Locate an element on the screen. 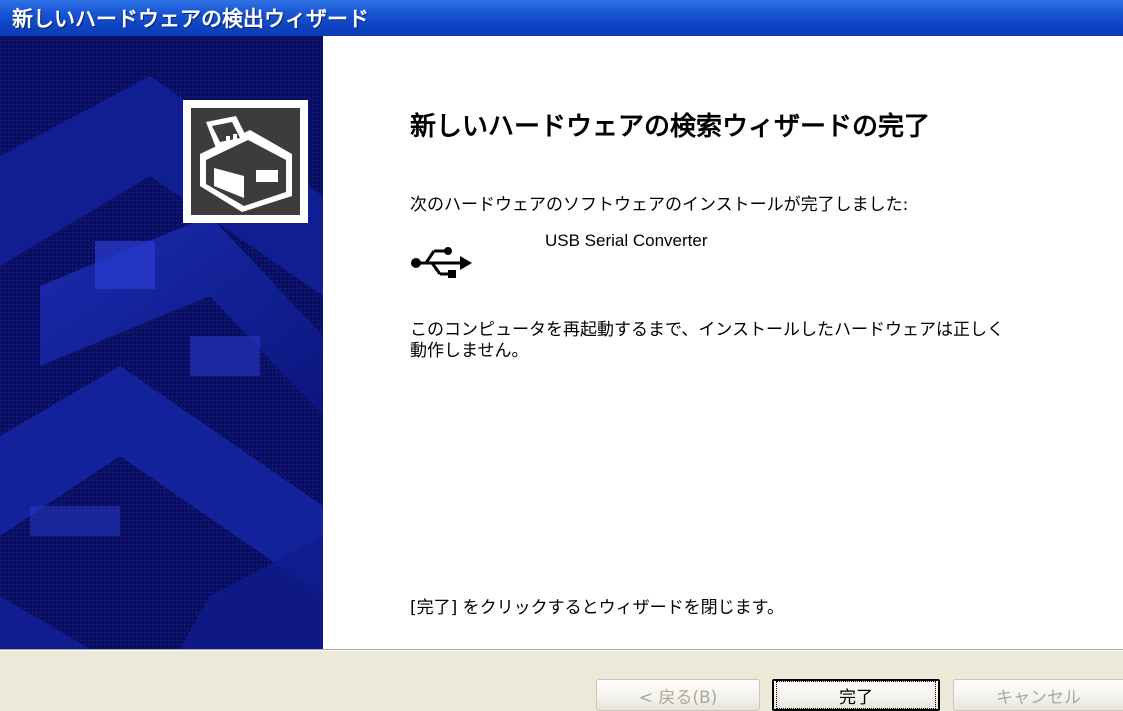  usb-icon is located at coordinates (441, 262).